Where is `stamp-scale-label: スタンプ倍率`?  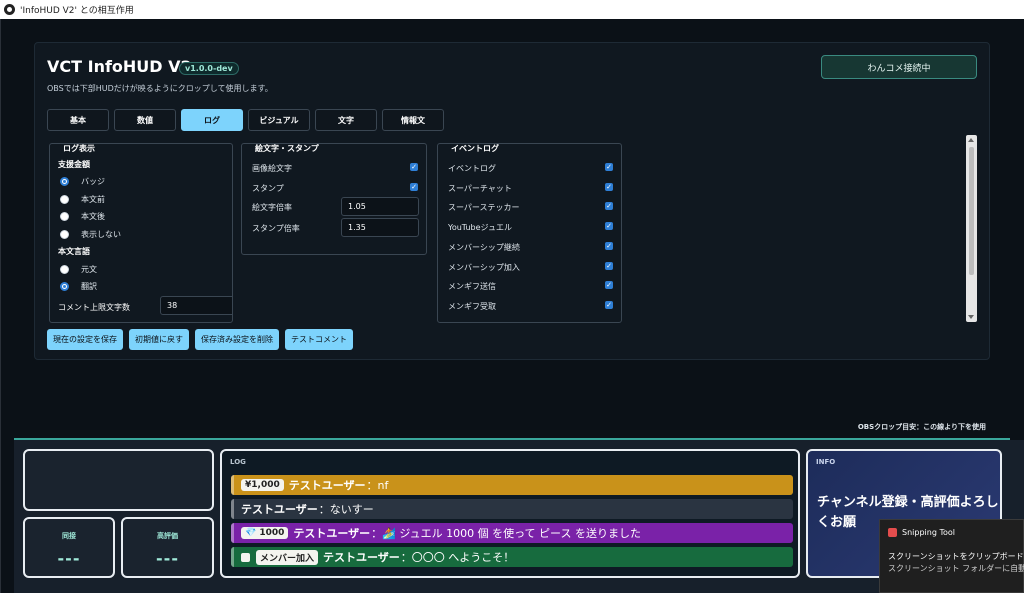 stamp-scale-label: スタンプ倍率 is located at coordinates (276, 228).